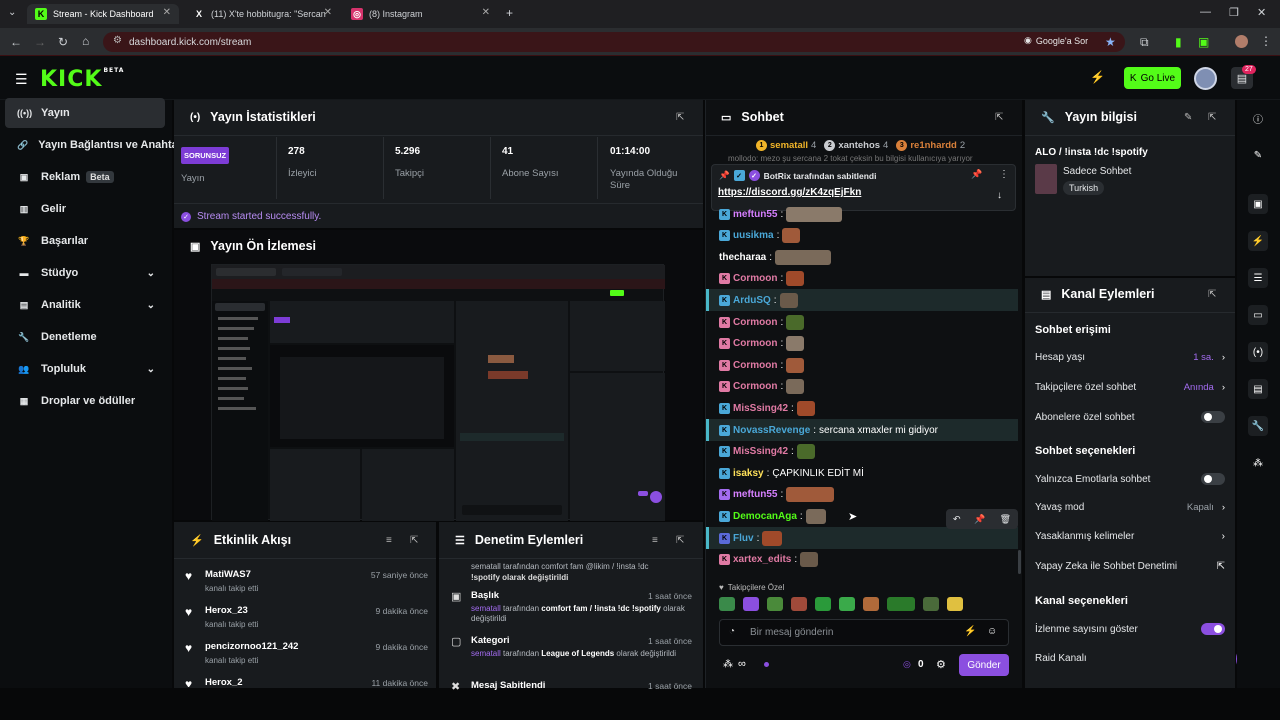 The width and height of the screenshot is (1280, 720). I want to click on browser-tab-kick: K Stream - Kick Dashboard ✕, so click(103, 14).